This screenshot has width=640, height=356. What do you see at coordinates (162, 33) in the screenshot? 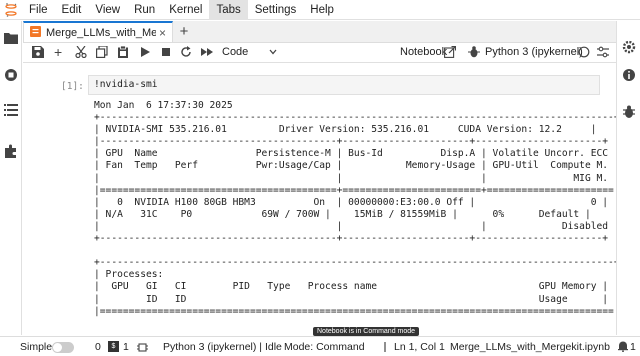
I see `close-icon: ×` at bounding box center [162, 33].